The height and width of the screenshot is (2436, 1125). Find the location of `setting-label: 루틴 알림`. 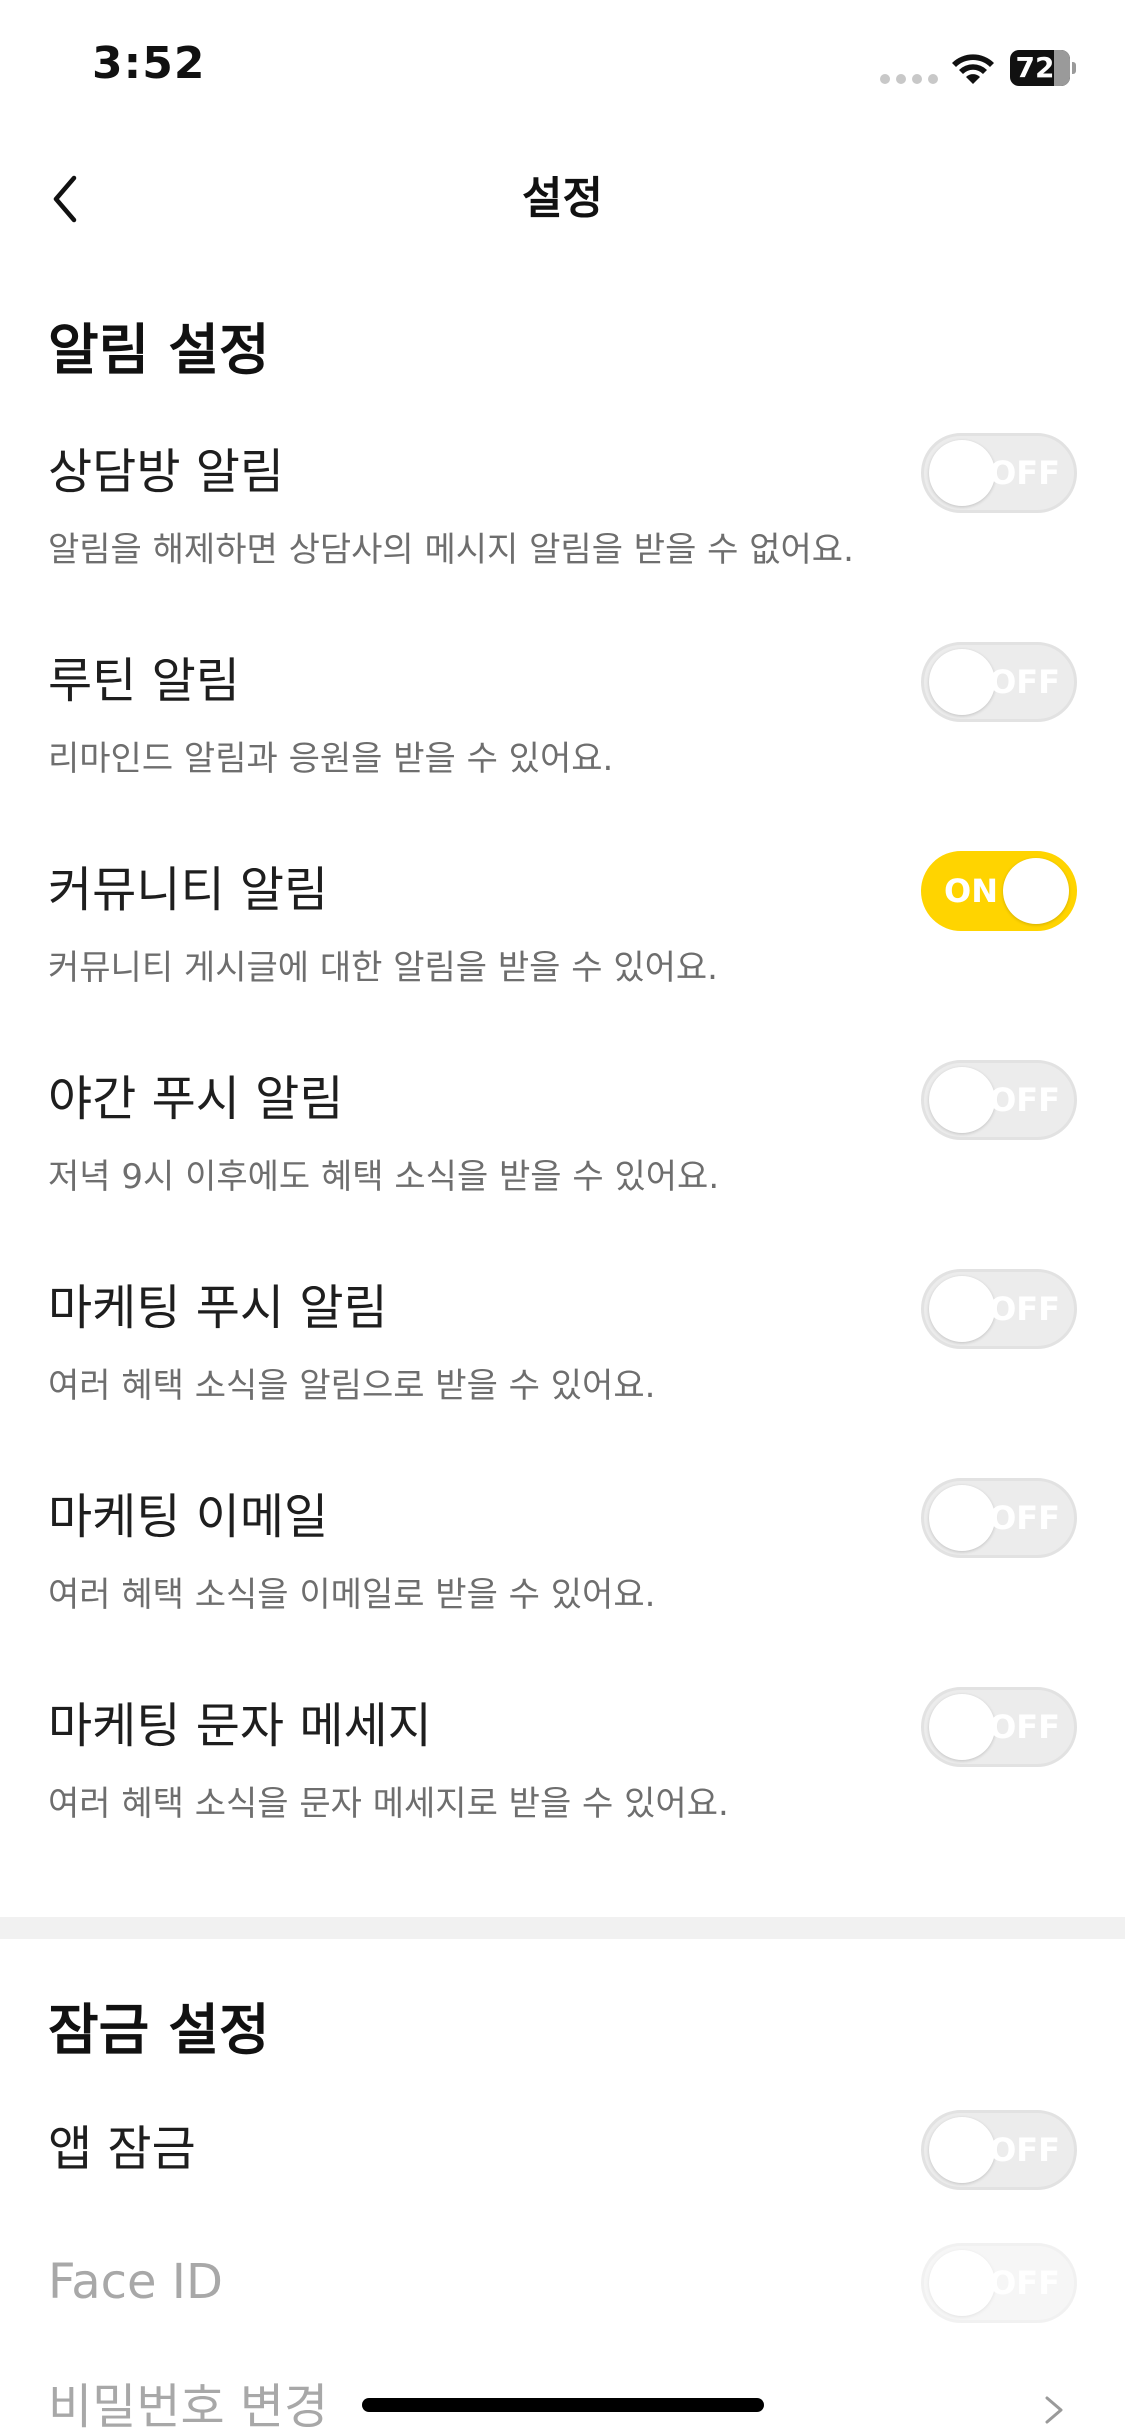

setting-label: 루틴 알림 is located at coordinates (144, 681).